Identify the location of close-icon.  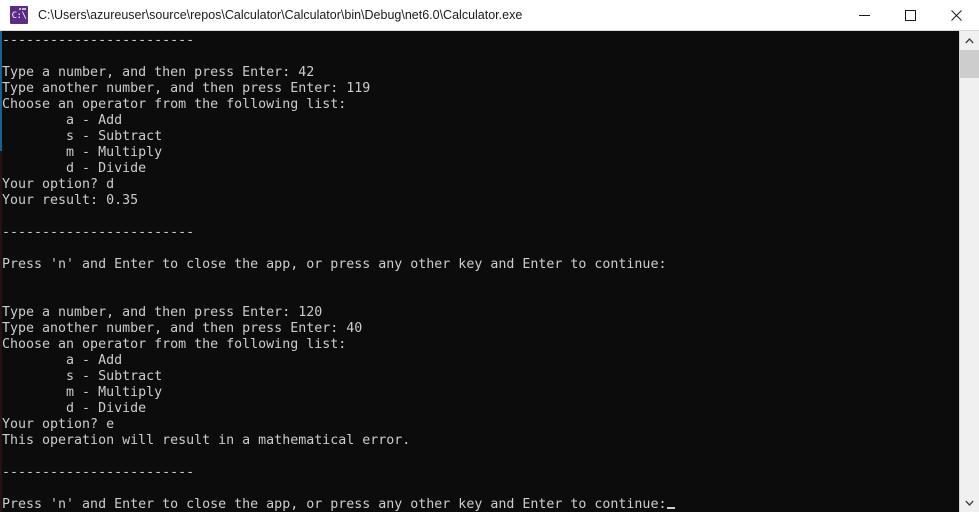
(956, 15).